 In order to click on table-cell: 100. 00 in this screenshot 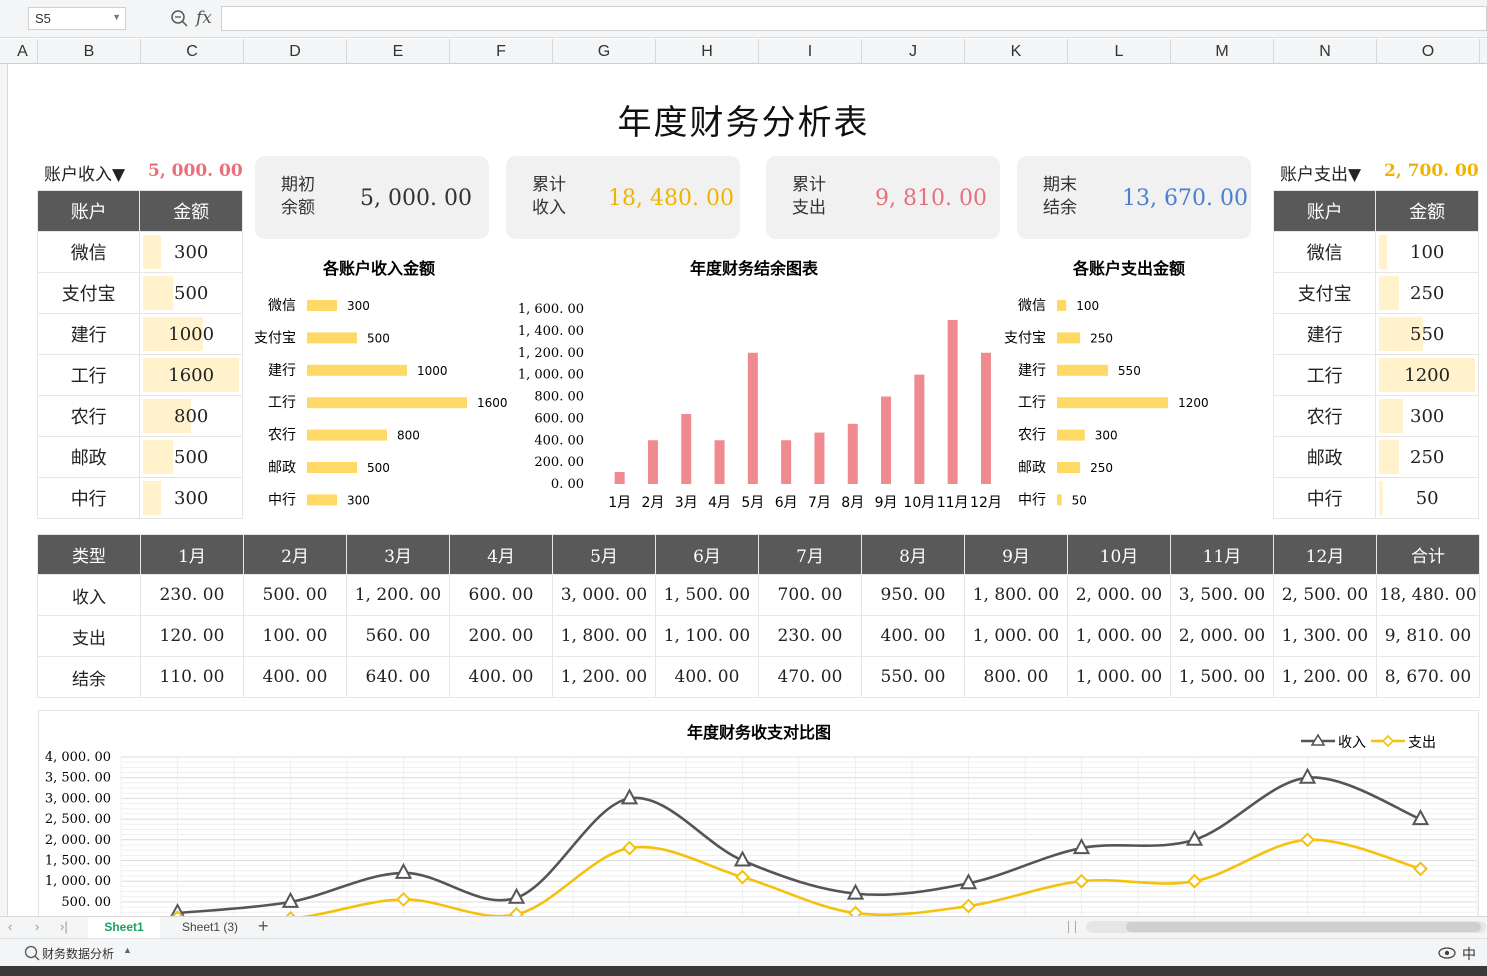, I will do `click(295, 636)`.